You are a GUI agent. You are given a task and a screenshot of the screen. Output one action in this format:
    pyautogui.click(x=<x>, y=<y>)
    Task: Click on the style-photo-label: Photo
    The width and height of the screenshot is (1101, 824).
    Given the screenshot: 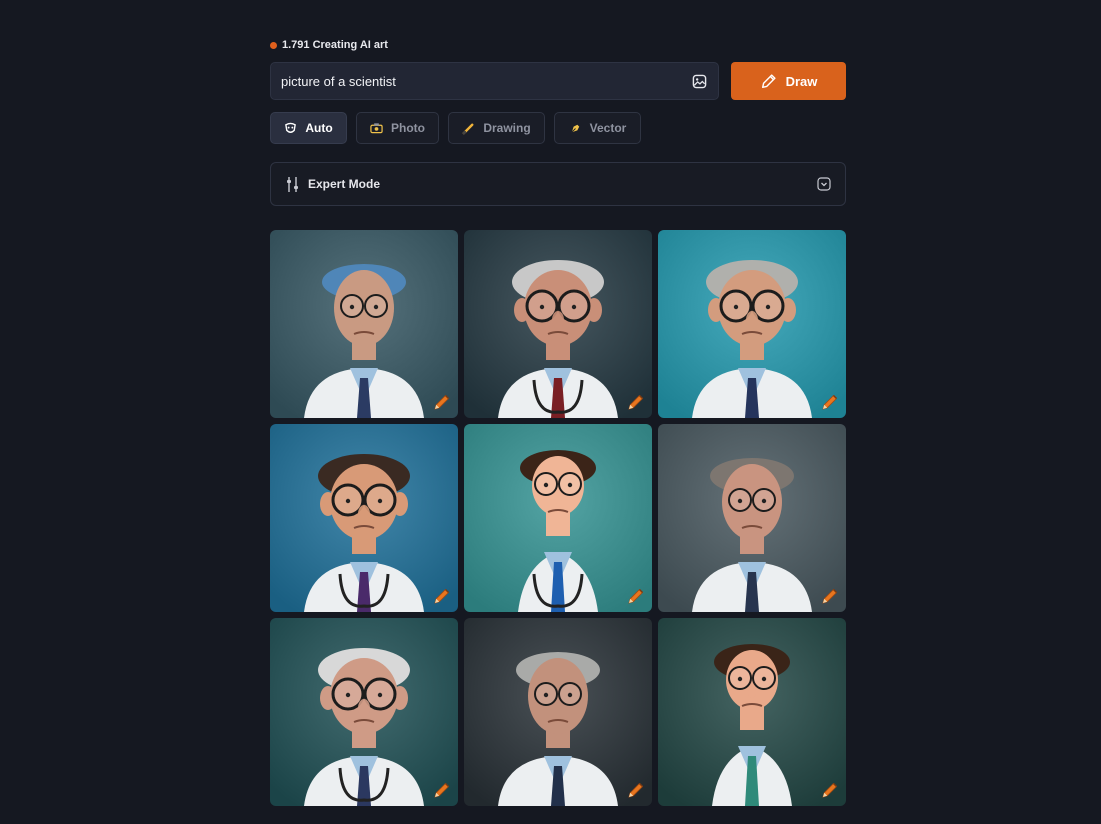 What is the action you would take?
    pyautogui.click(x=408, y=128)
    